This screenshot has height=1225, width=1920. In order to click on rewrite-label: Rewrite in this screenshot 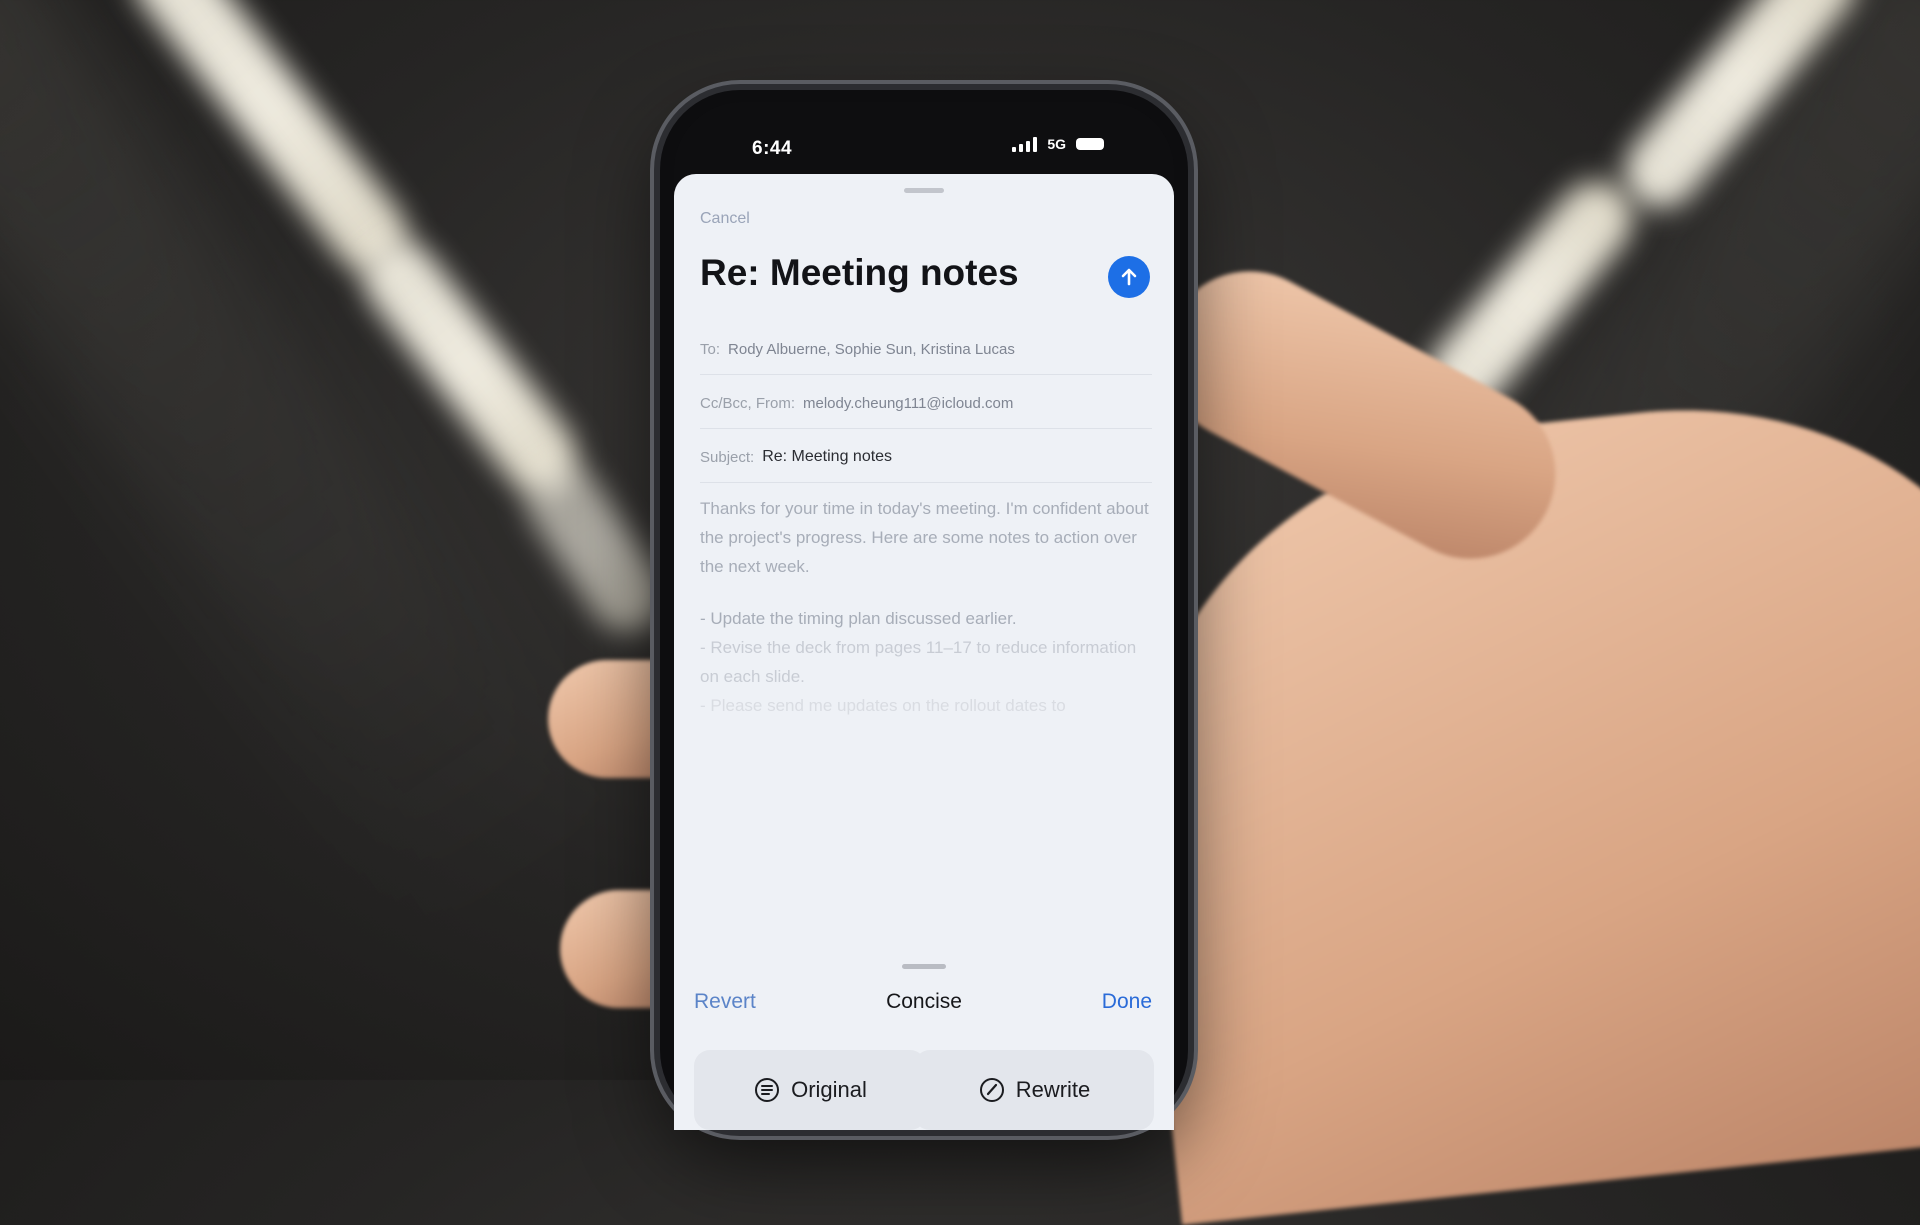, I will do `click(1053, 1089)`.